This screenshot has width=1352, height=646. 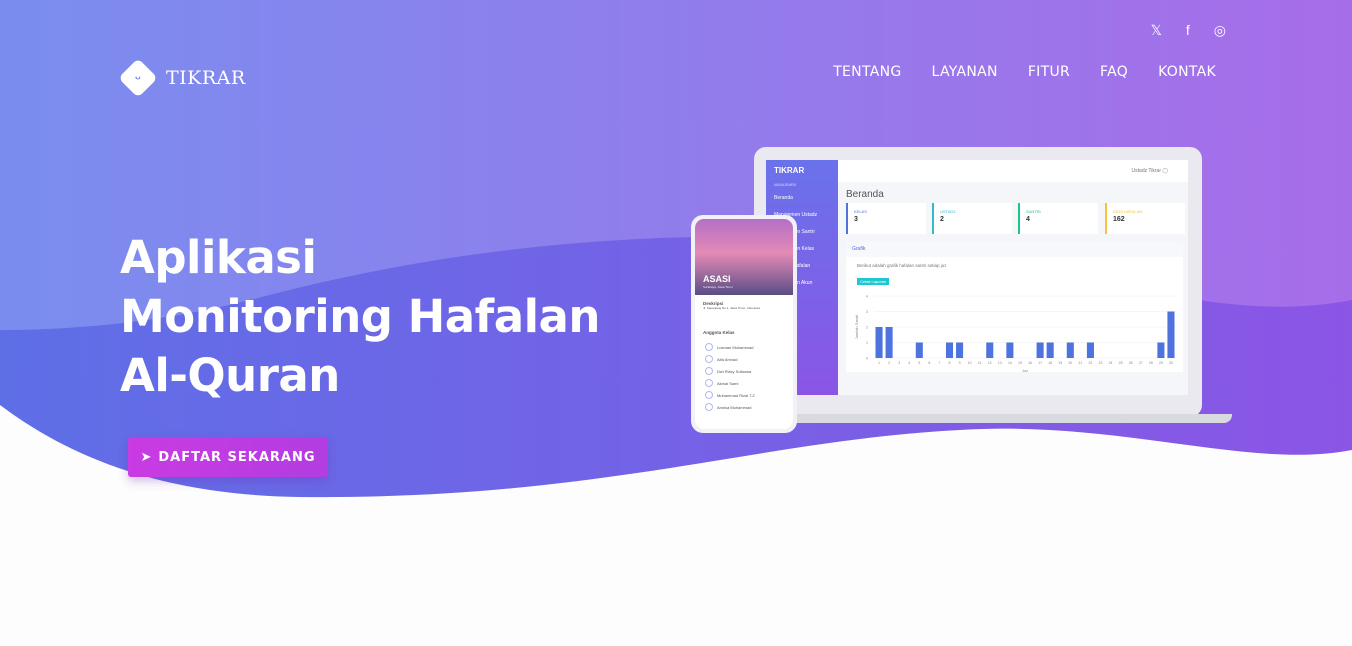 I want to click on x-tick-label: 6, so click(x=929, y=363).